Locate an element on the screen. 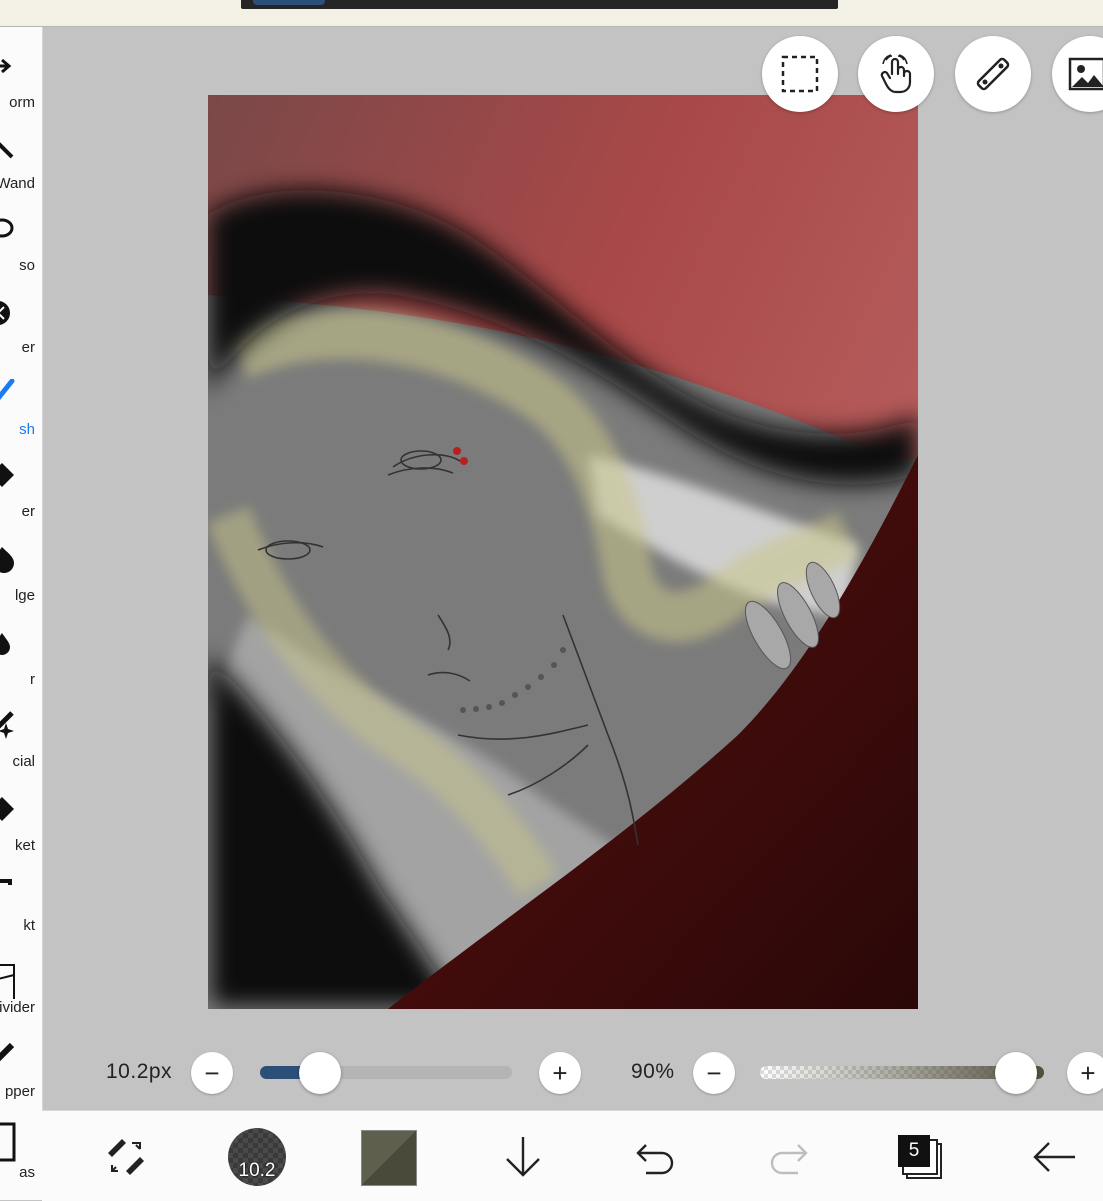 The height and width of the screenshot is (1201, 1103). image-button is located at coordinates (1077, 74).